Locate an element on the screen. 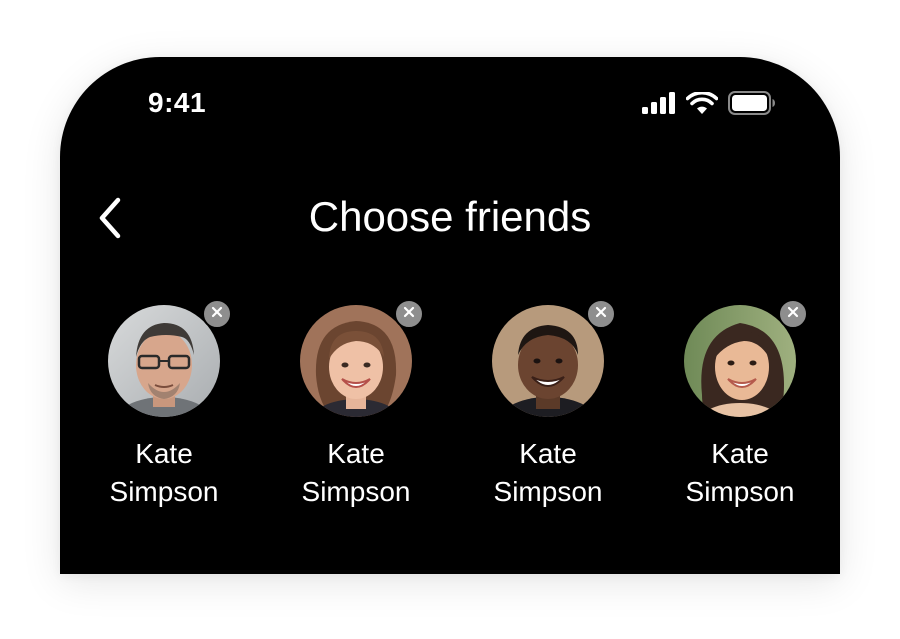 The width and height of the screenshot is (900, 639). page-title: Choose friends is located at coordinates (450, 216).